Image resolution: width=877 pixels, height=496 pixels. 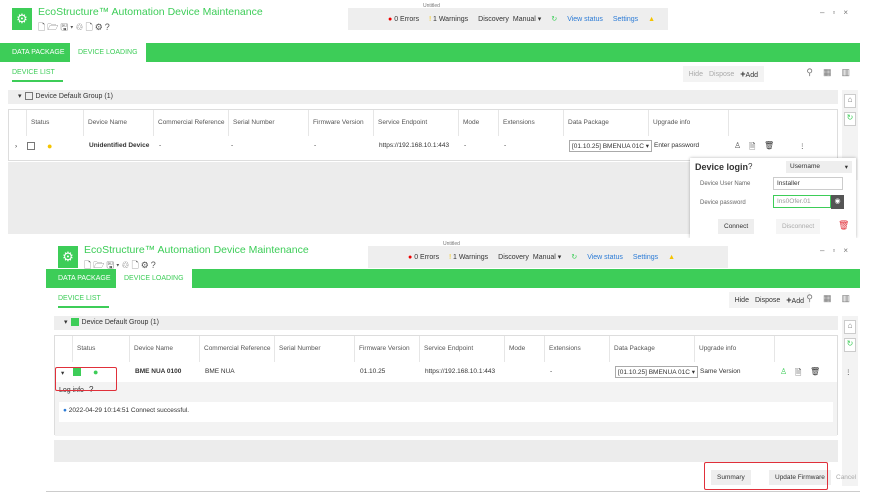 I want to click on username-input: Installer, so click(x=808, y=183).